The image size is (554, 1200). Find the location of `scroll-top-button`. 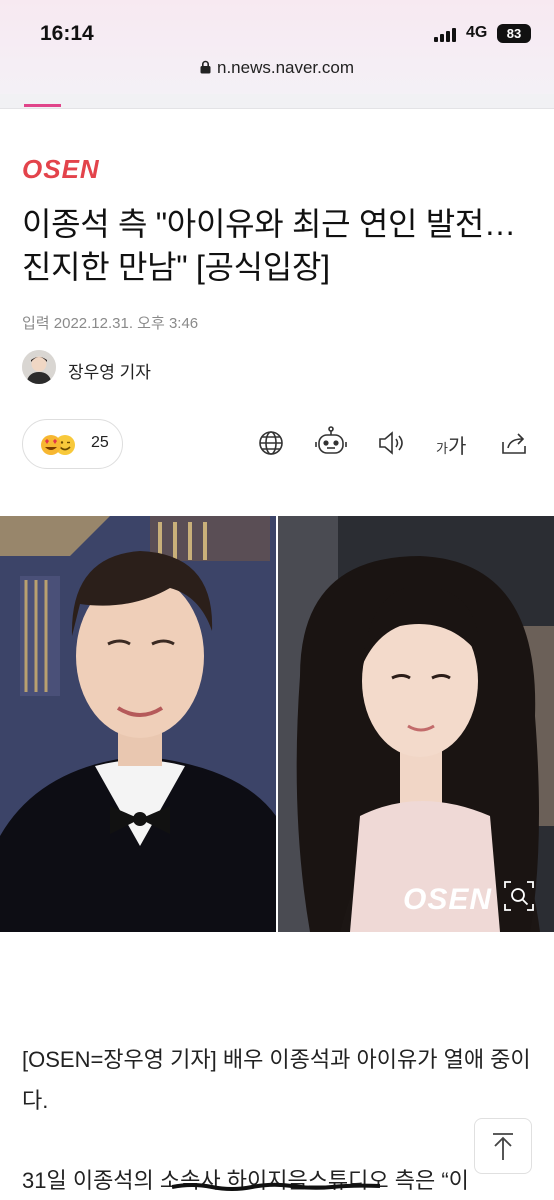

scroll-top-button is located at coordinates (503, 1146).